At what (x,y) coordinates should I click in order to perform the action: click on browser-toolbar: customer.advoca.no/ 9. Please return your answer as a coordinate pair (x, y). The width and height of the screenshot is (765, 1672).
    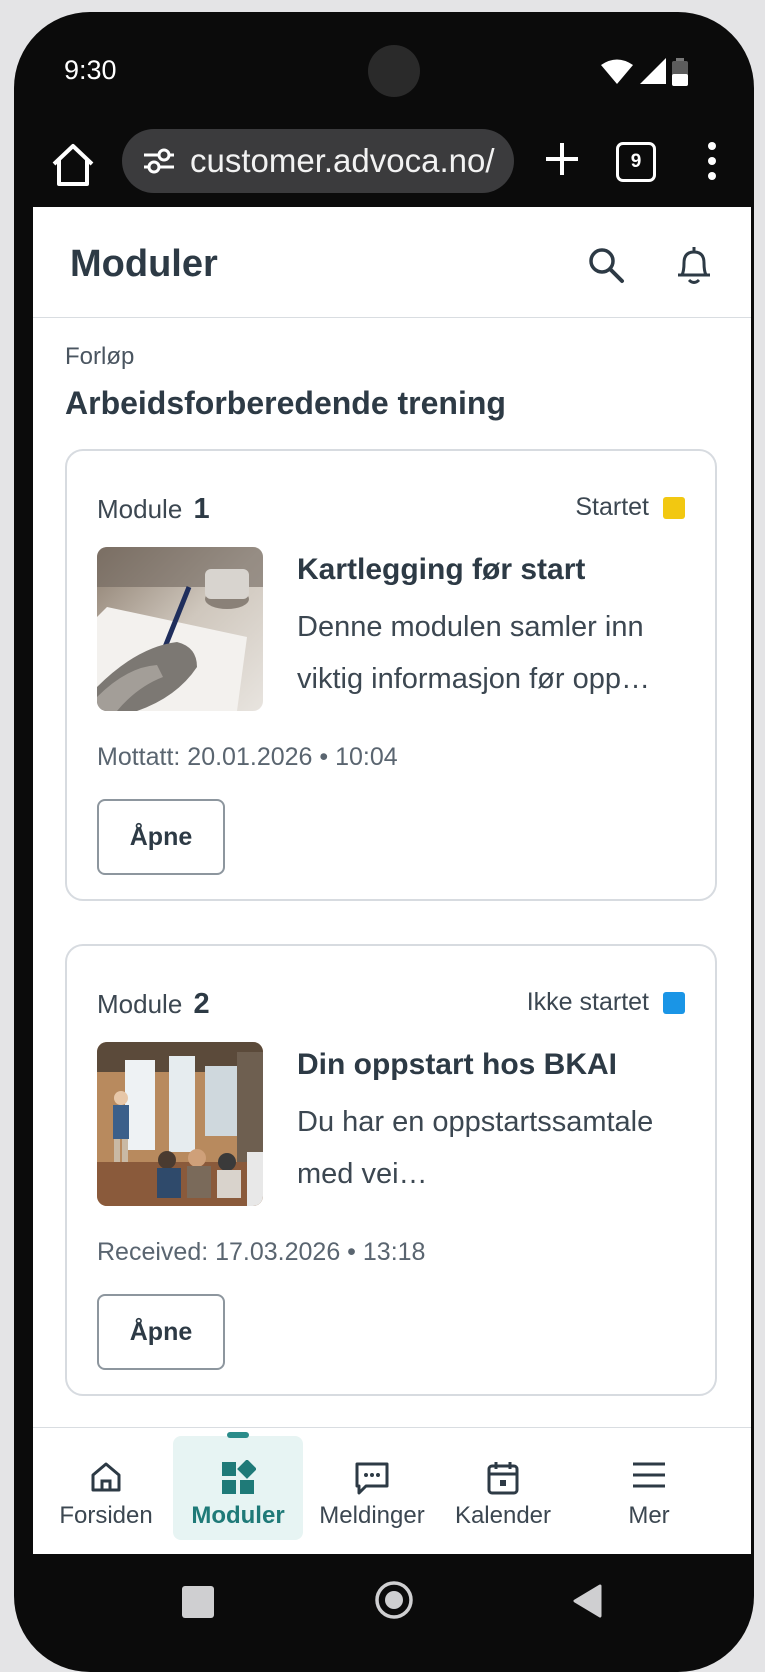
    Looking at the image, I should click on (382, 165).